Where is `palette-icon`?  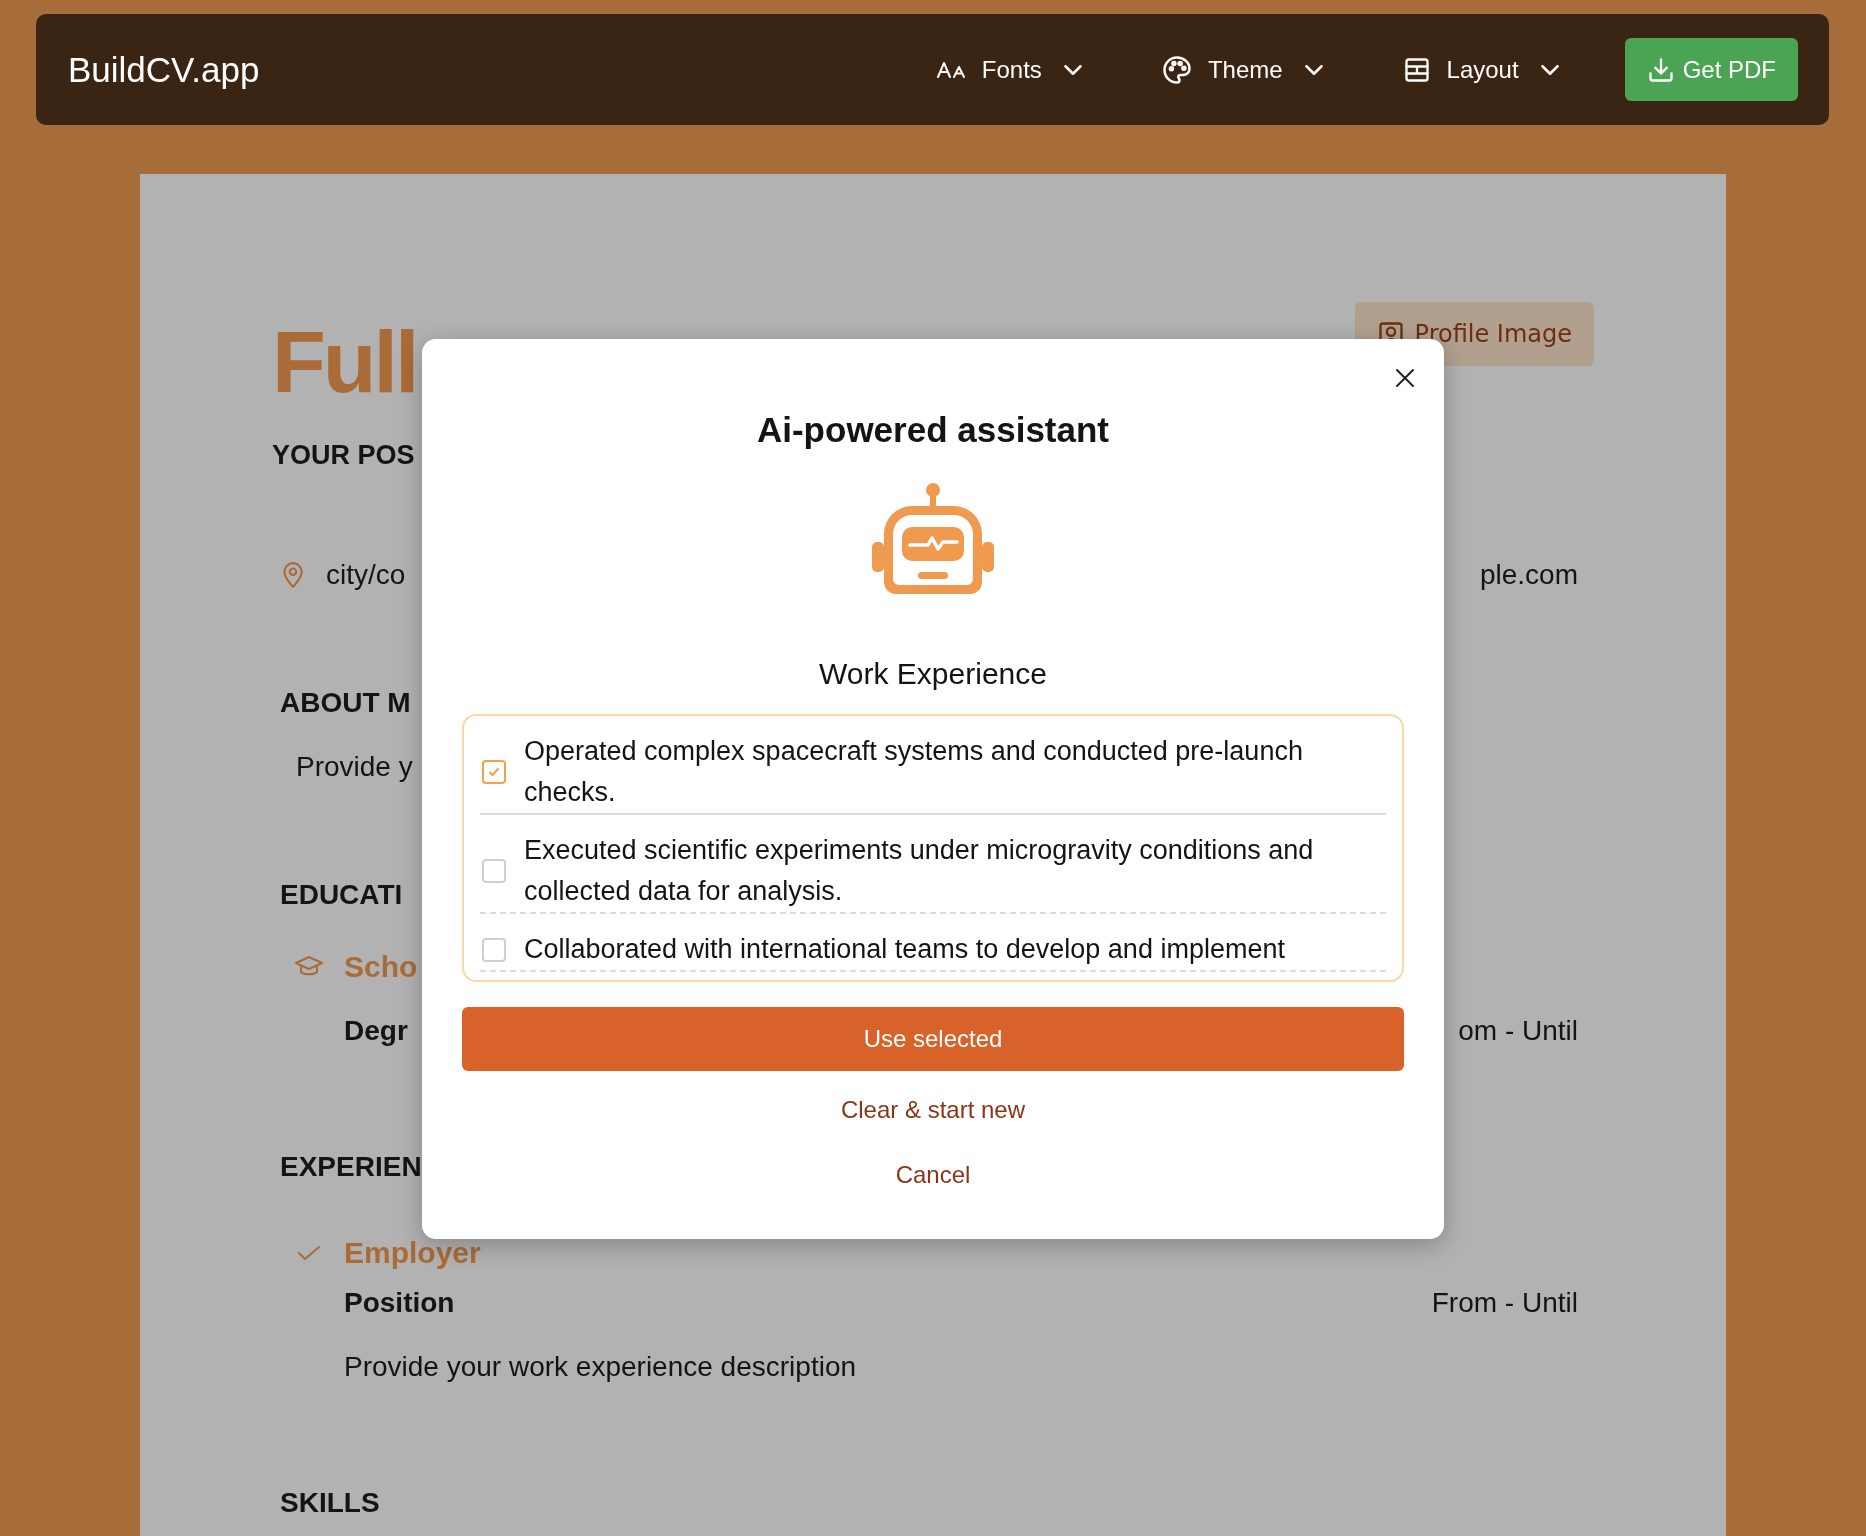
palette-icon is located at coordinates (1176, 69).